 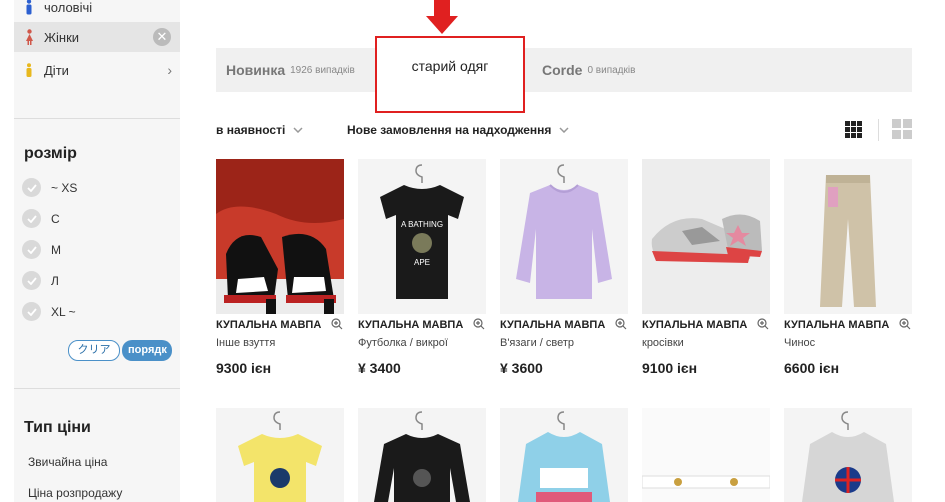 I want to click on size-option-label: М, so click(x=56, y=249).